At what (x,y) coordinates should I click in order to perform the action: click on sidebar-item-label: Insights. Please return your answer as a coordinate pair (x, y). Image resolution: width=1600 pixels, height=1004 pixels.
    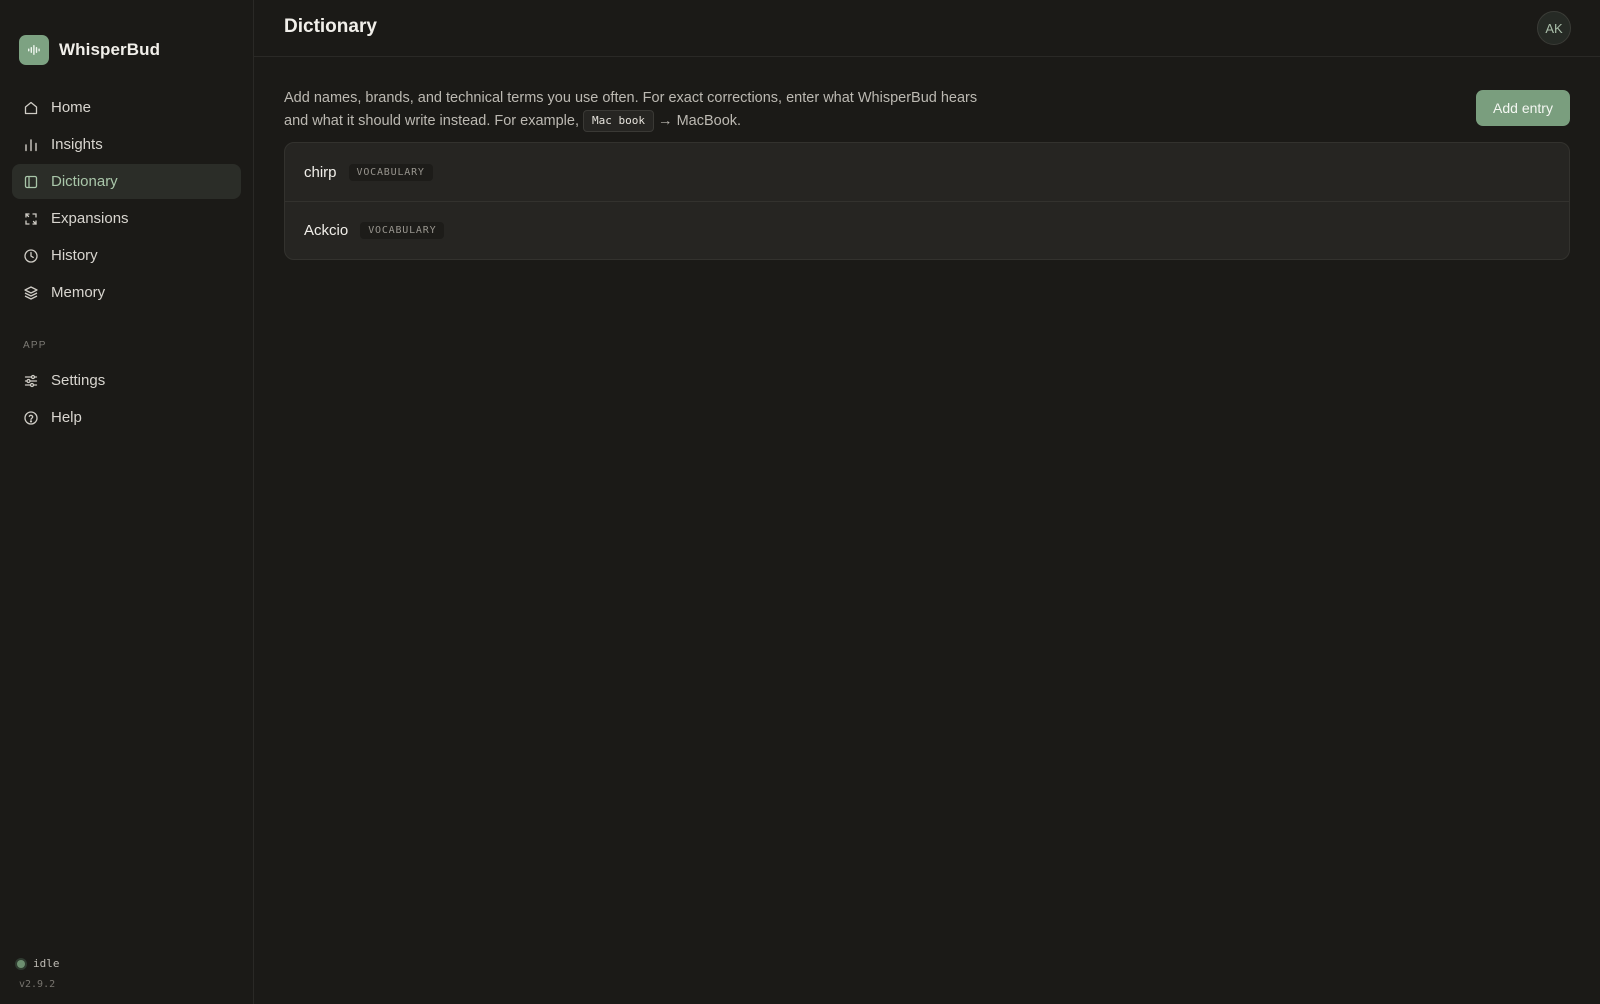
    Looking at the image, I should click on (77, 144).